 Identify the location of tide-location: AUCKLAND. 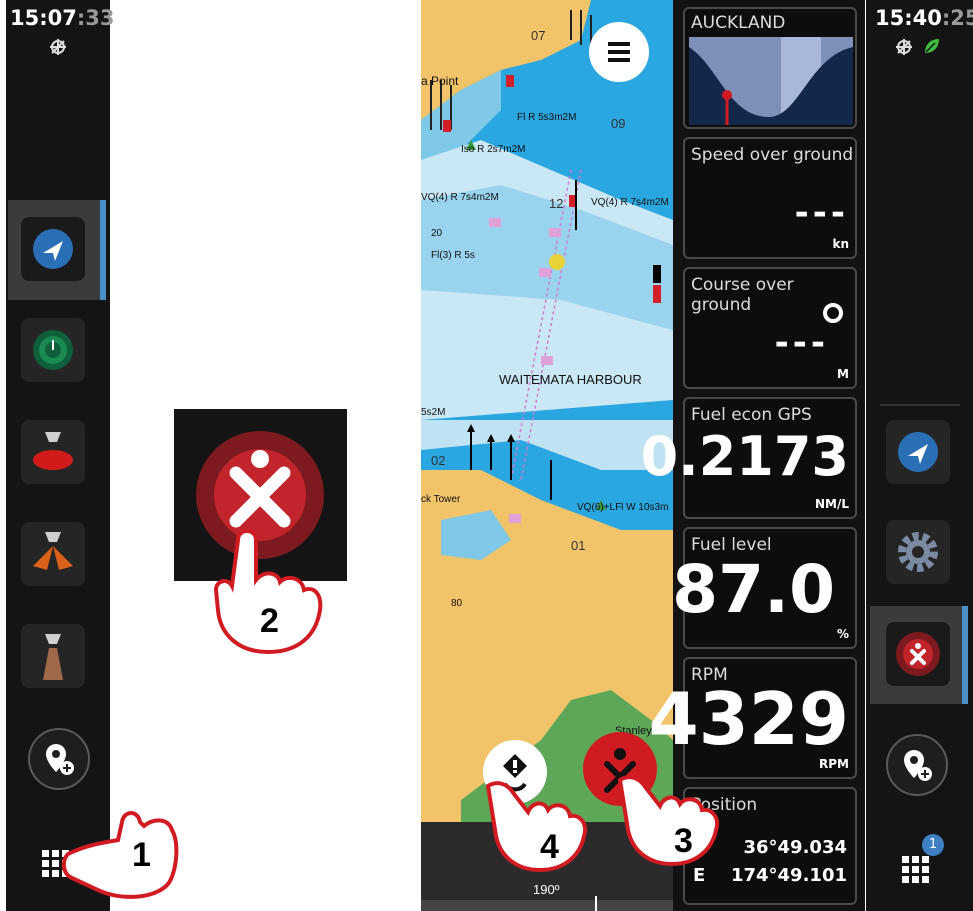
(738, 23).